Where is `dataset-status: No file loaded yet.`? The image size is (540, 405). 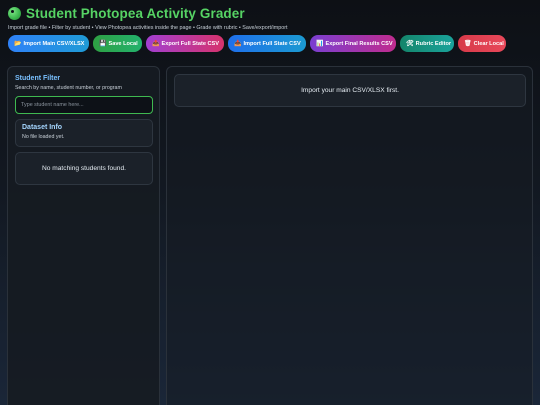
dataset-status: No file loaded yet. is located at coordinates (43, 137).